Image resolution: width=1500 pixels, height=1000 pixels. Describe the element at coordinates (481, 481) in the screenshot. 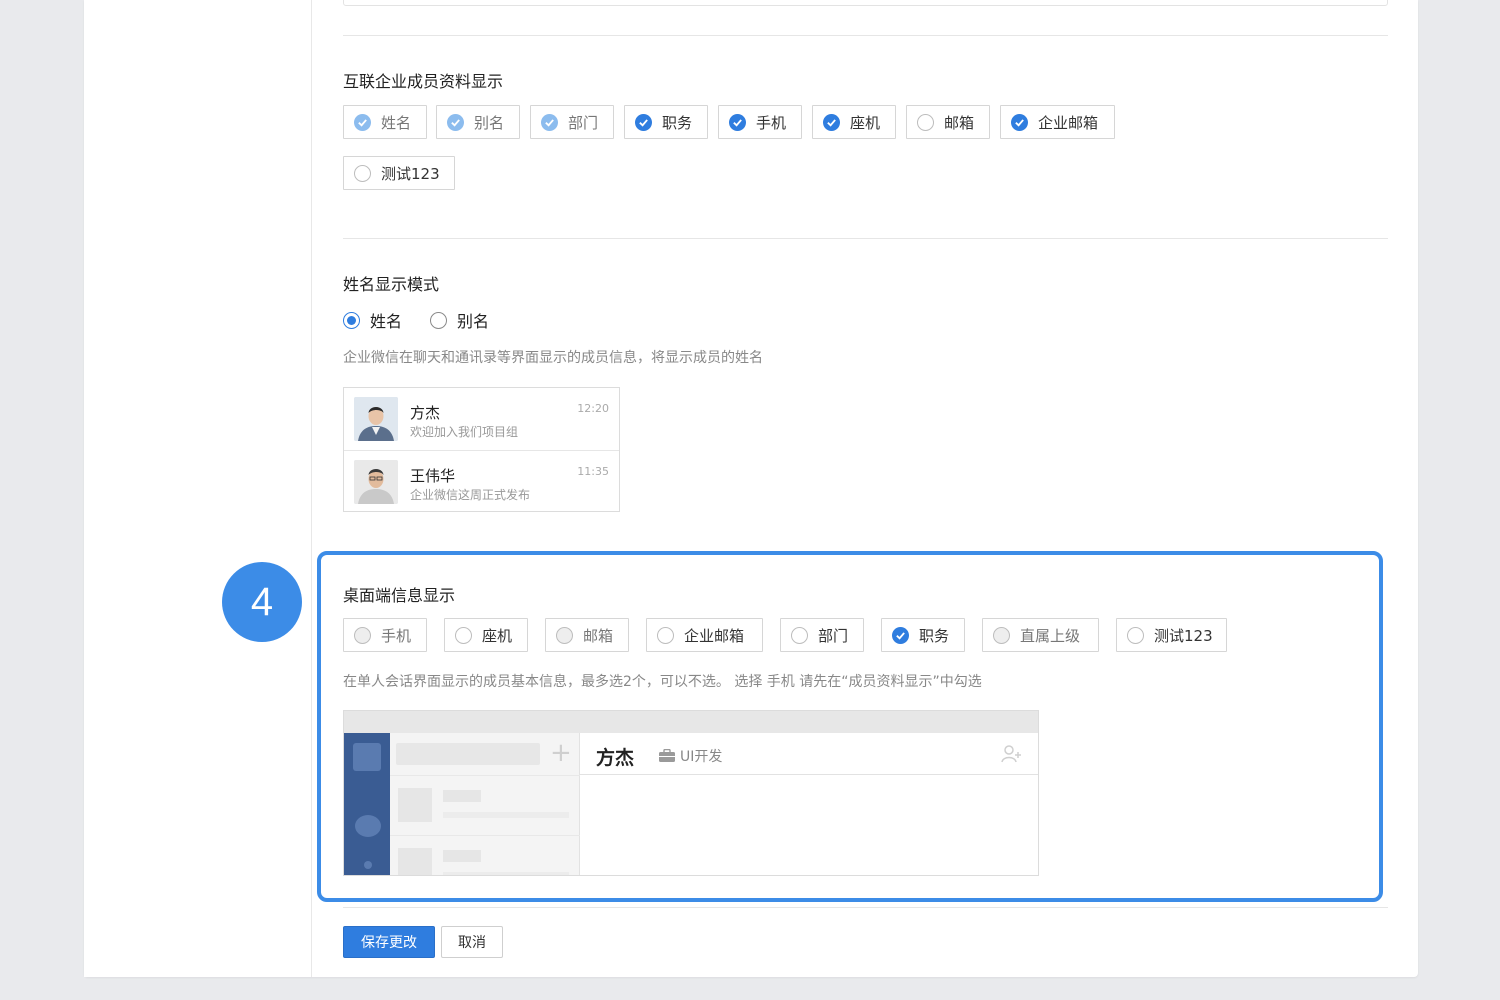

I see `chat-item: 王伟华 企业微信这周正式发布 11:35` at that location.